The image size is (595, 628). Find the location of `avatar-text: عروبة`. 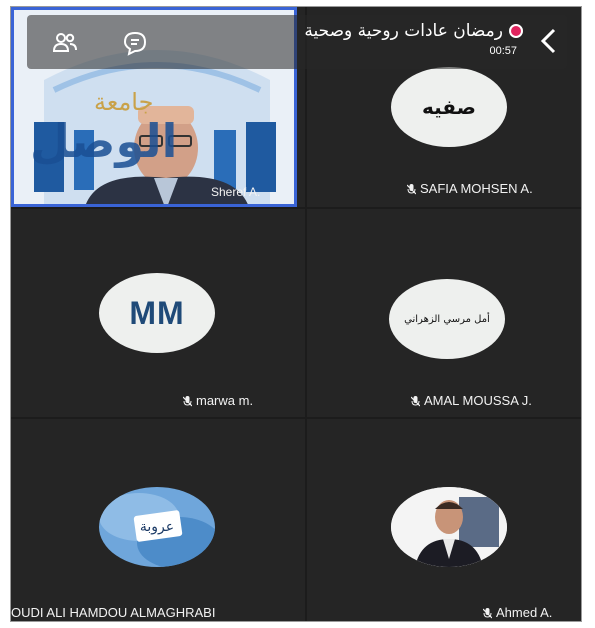

avatar-text: عروبة is located at coordinates (157, 527).